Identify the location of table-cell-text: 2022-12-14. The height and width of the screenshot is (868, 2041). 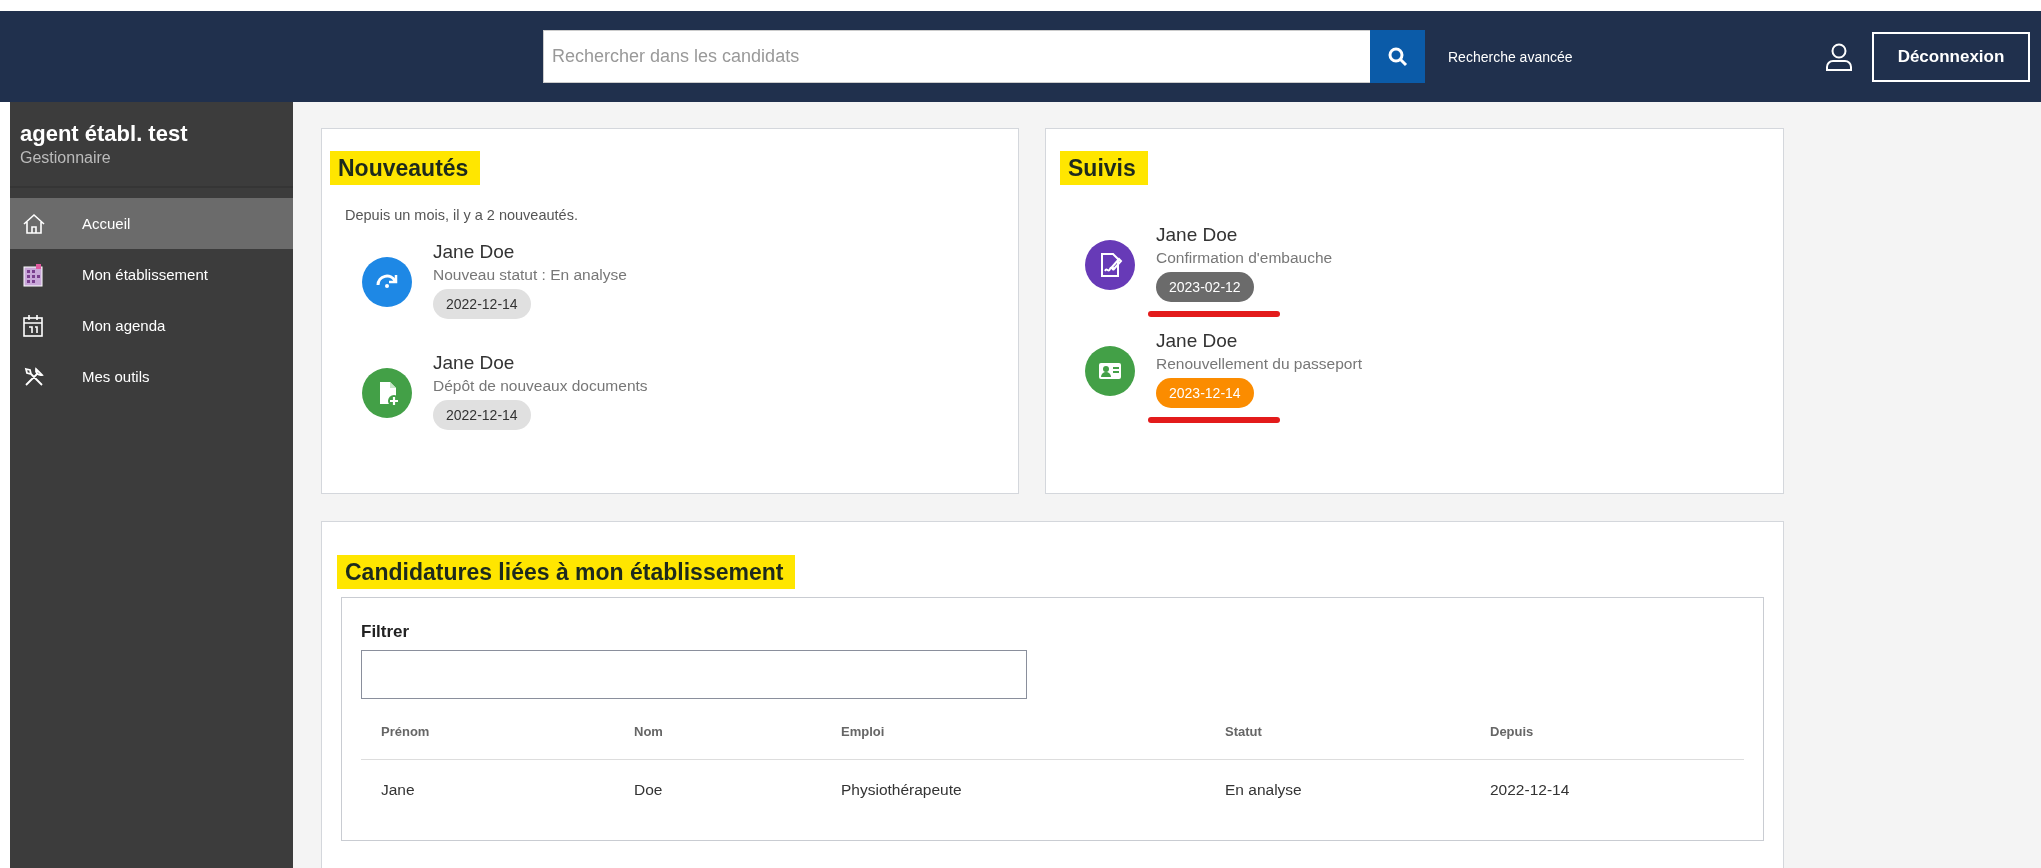
(1530, 790).